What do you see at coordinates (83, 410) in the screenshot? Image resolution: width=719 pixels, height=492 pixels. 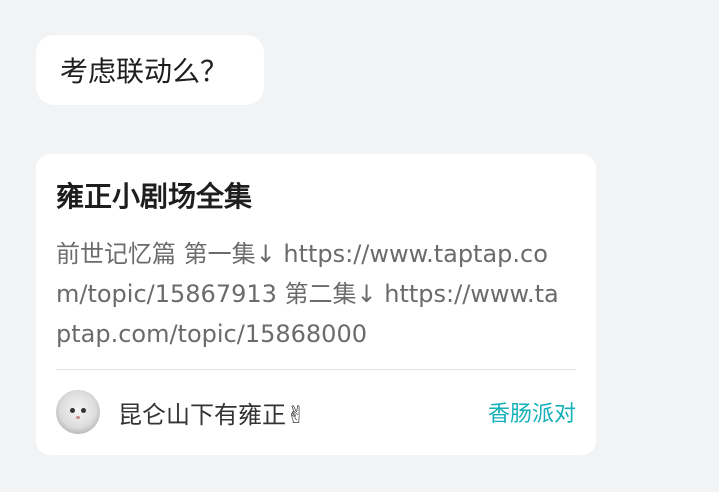 I see `avatar-eye-right` at bounding box center [83, 410].